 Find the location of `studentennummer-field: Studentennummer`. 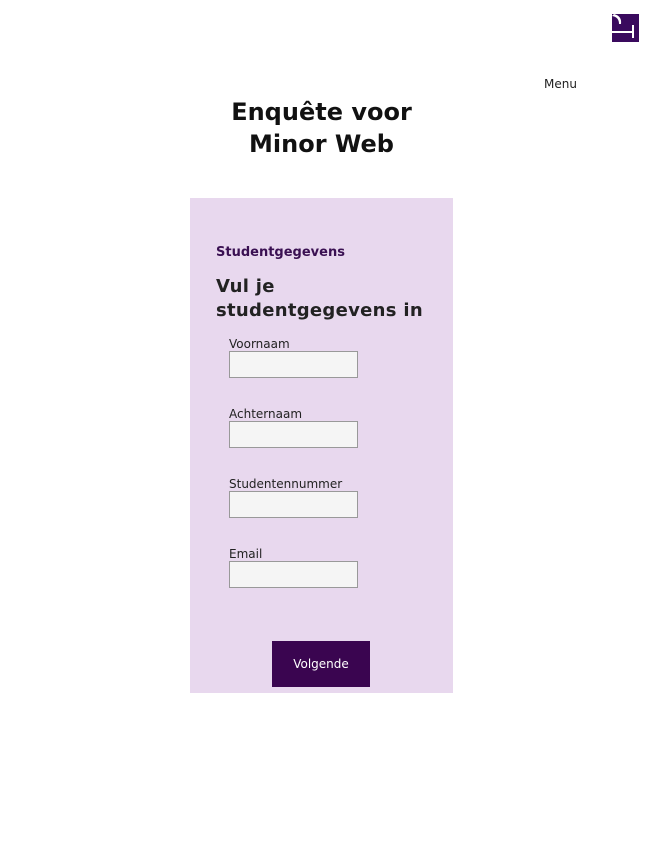

studentennummer-field: Studentennummer is located at coordinates (293, 497).